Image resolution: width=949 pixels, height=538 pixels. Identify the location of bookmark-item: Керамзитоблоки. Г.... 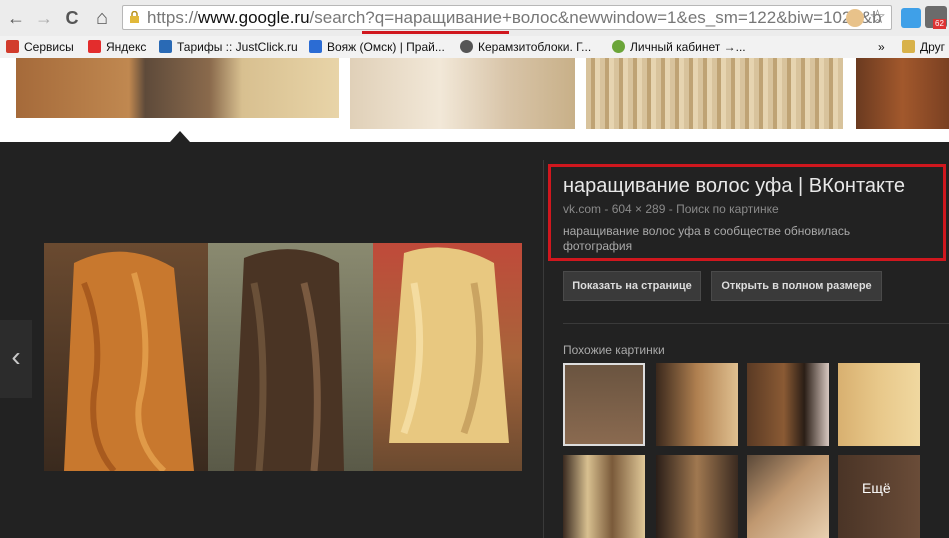
(525, 47).